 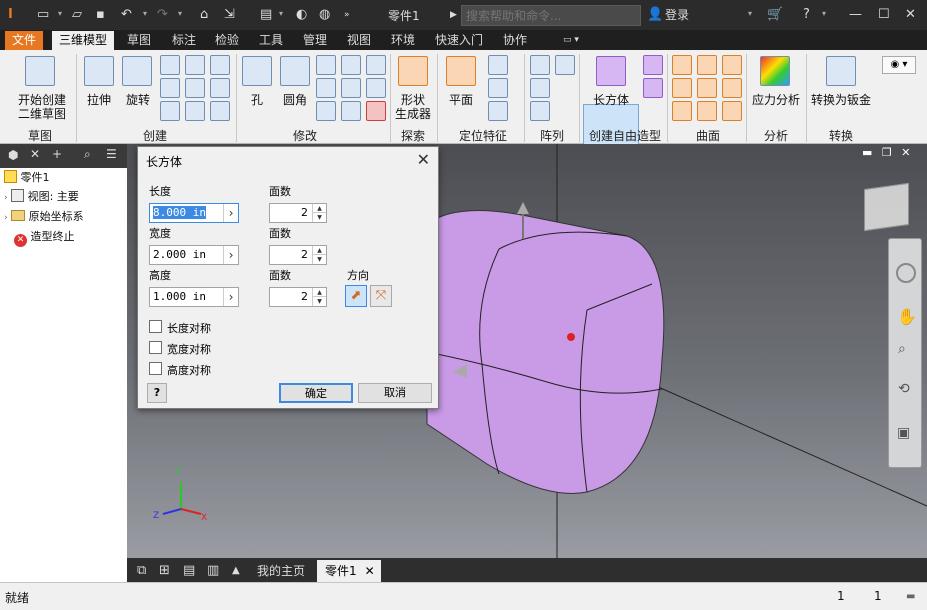 I want to click on hole-icon, so click(x=257, y=71).